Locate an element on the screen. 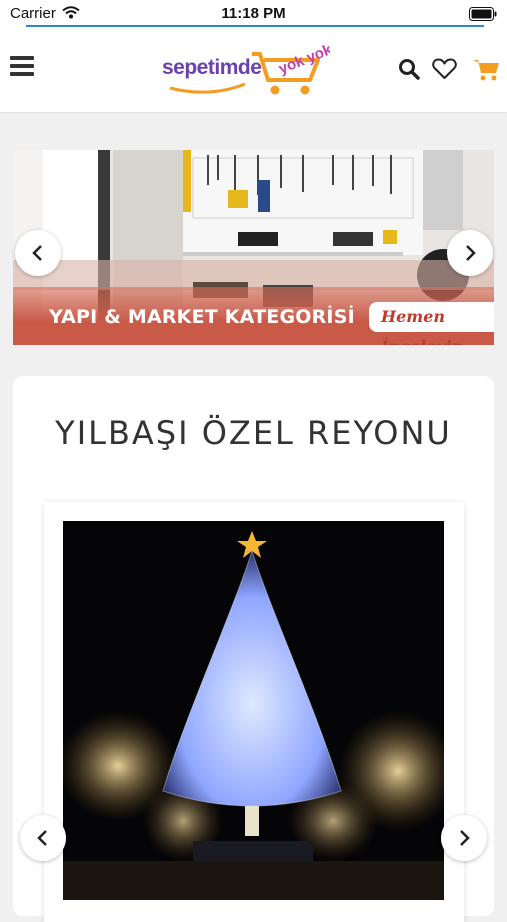  app-header: sepetimde yok yok is located at coordinates (253, 70).